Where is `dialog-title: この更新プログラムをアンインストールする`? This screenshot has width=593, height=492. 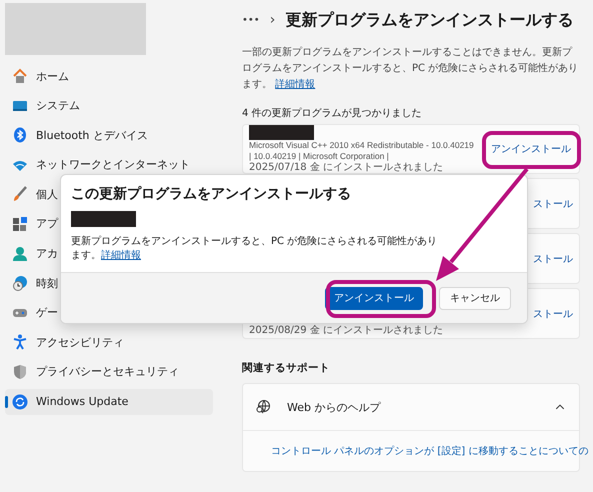 dialog-title: この更新プログラムをアンインストールする is located at coordinates (211, 194).